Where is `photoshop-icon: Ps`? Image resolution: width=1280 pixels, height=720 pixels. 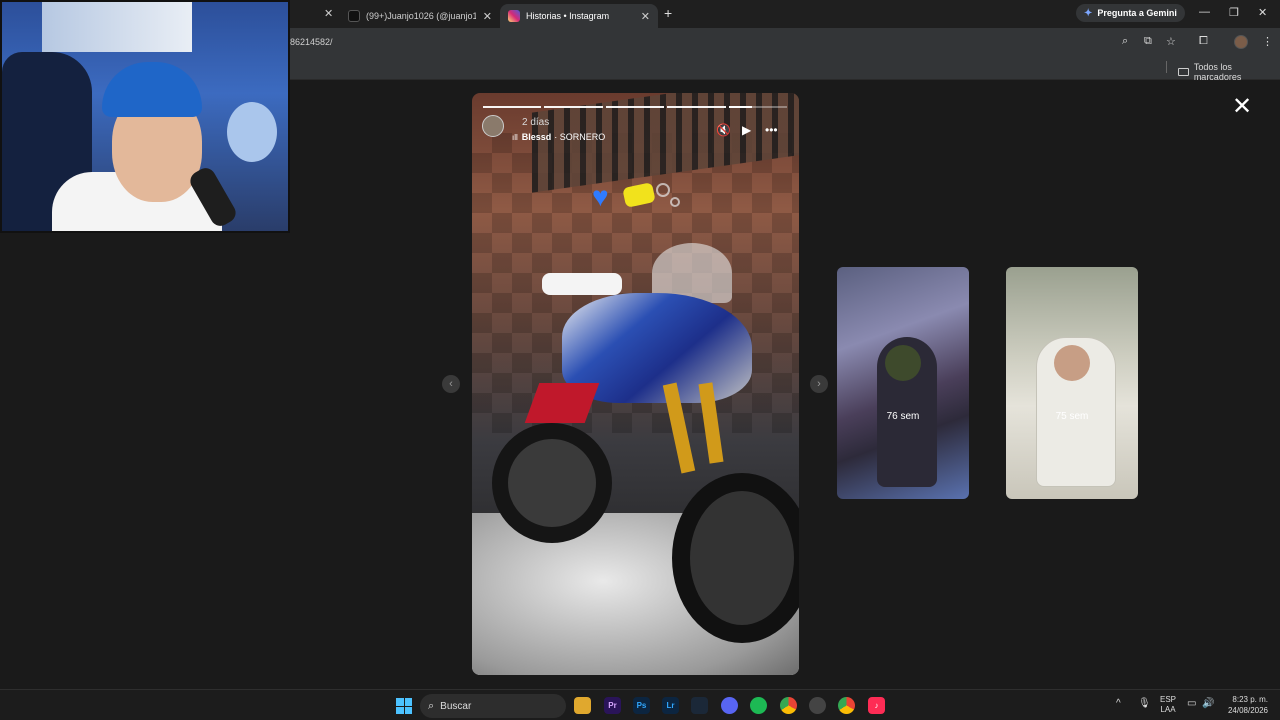
photoshop-icon: Ps is located at coordinates (641, 705).